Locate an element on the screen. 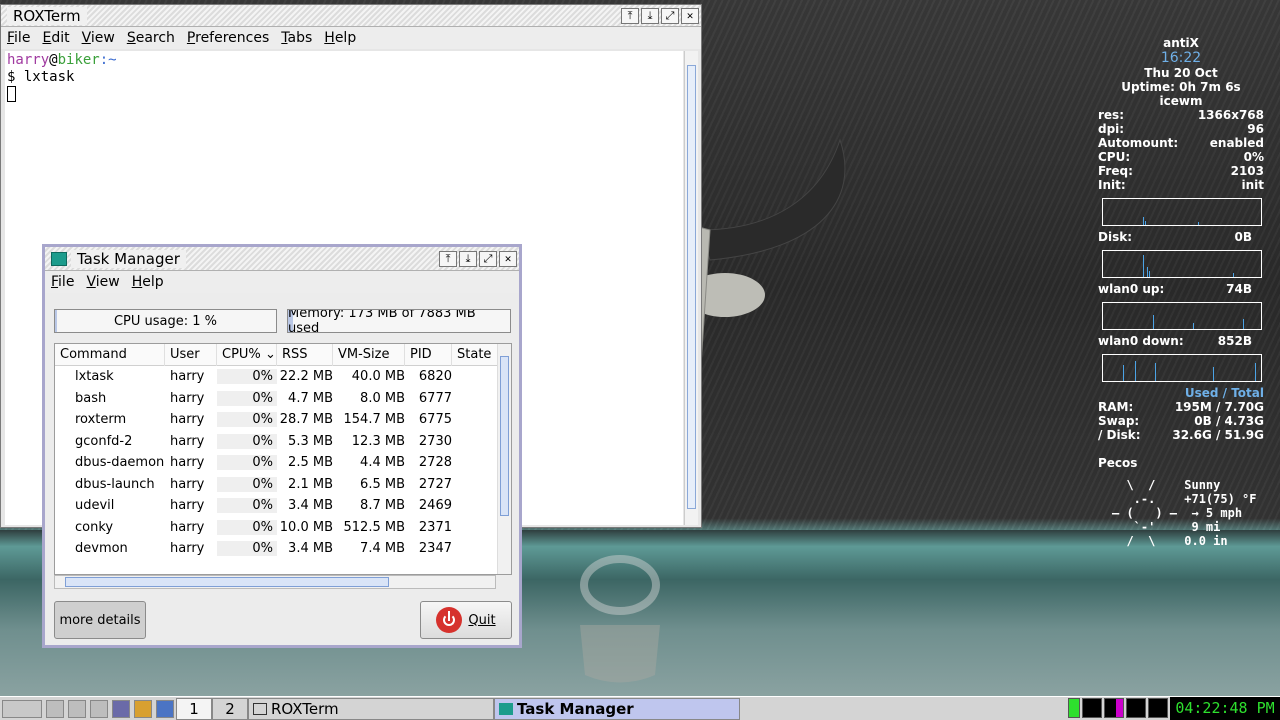 The width and height of the screenshot is (1280, 720). more-details-button: more details is located at coordinates (100, 620).